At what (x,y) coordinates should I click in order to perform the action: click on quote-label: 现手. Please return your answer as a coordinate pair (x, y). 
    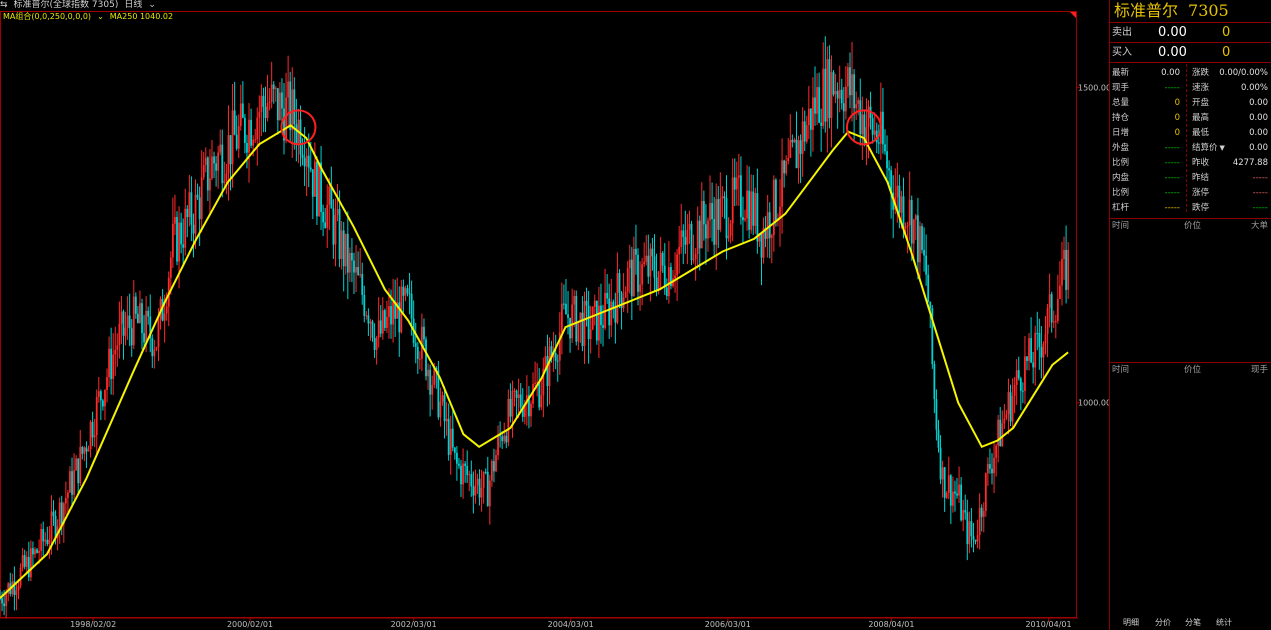
    Looking at the image, I should click on (1121, 88).